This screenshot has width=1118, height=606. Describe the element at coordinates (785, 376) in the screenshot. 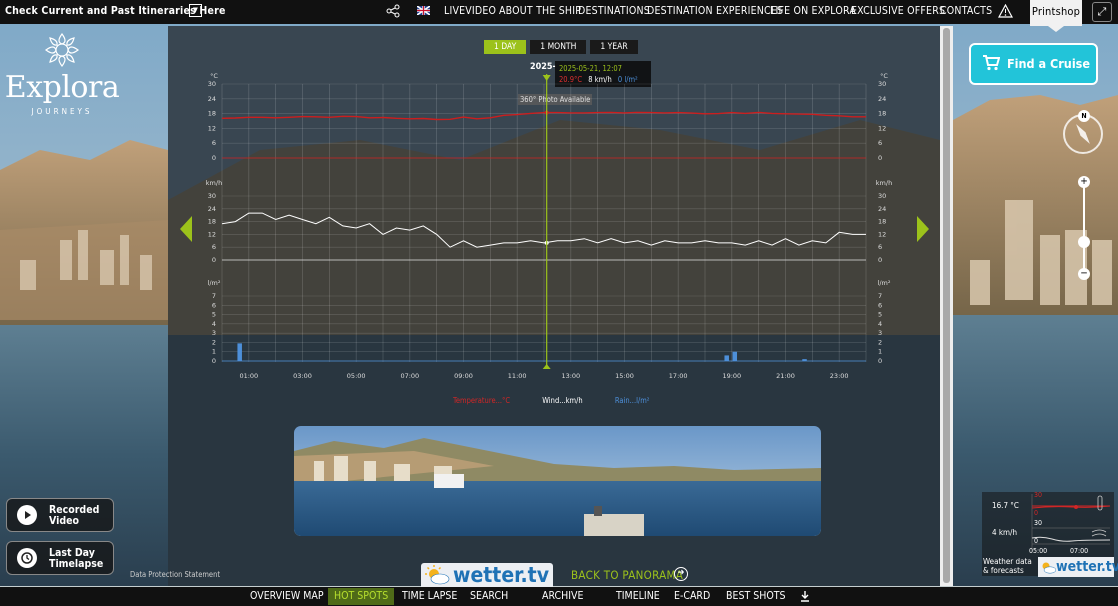

I see `x-tick-label: 21:00` at that location.